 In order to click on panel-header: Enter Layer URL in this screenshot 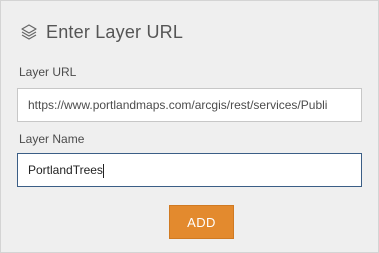, I will do `click(101, 32)`.